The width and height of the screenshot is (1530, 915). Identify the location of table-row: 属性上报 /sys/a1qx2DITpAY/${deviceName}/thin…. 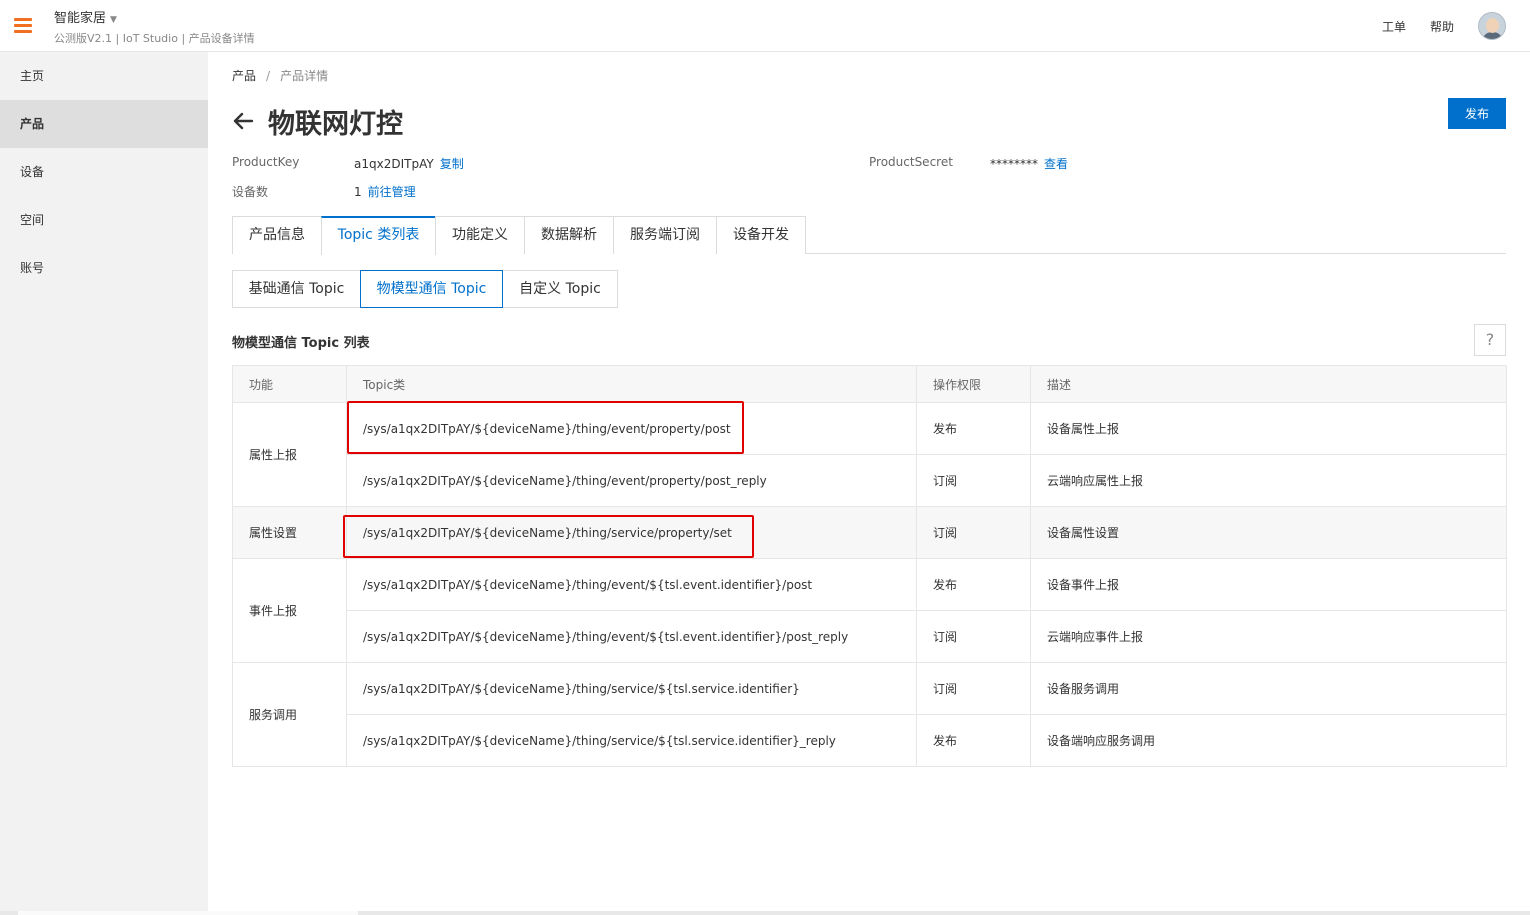
(869, 454).